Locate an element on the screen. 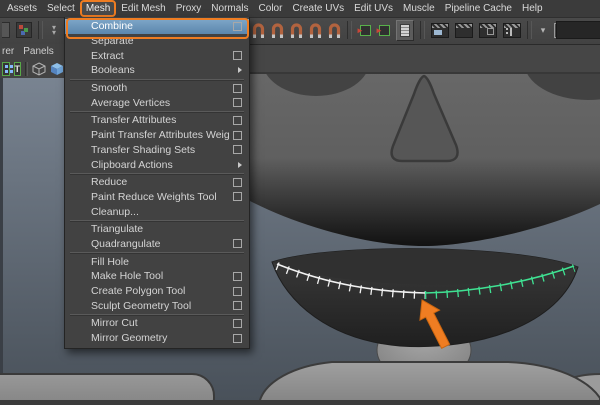 This screenshot has width=600, height=405. snap-to-grid-icon is located at coordinates (258, 30).